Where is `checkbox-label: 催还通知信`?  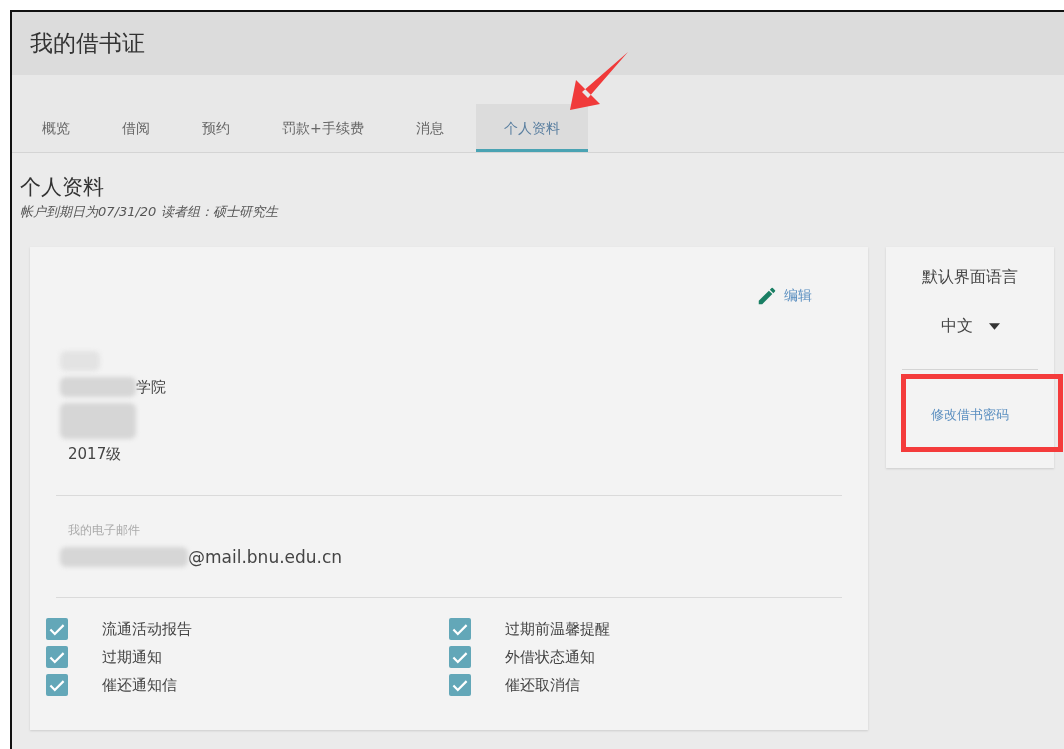
checkbox-label: 催还通知信 is located at coordinates (139, 685).